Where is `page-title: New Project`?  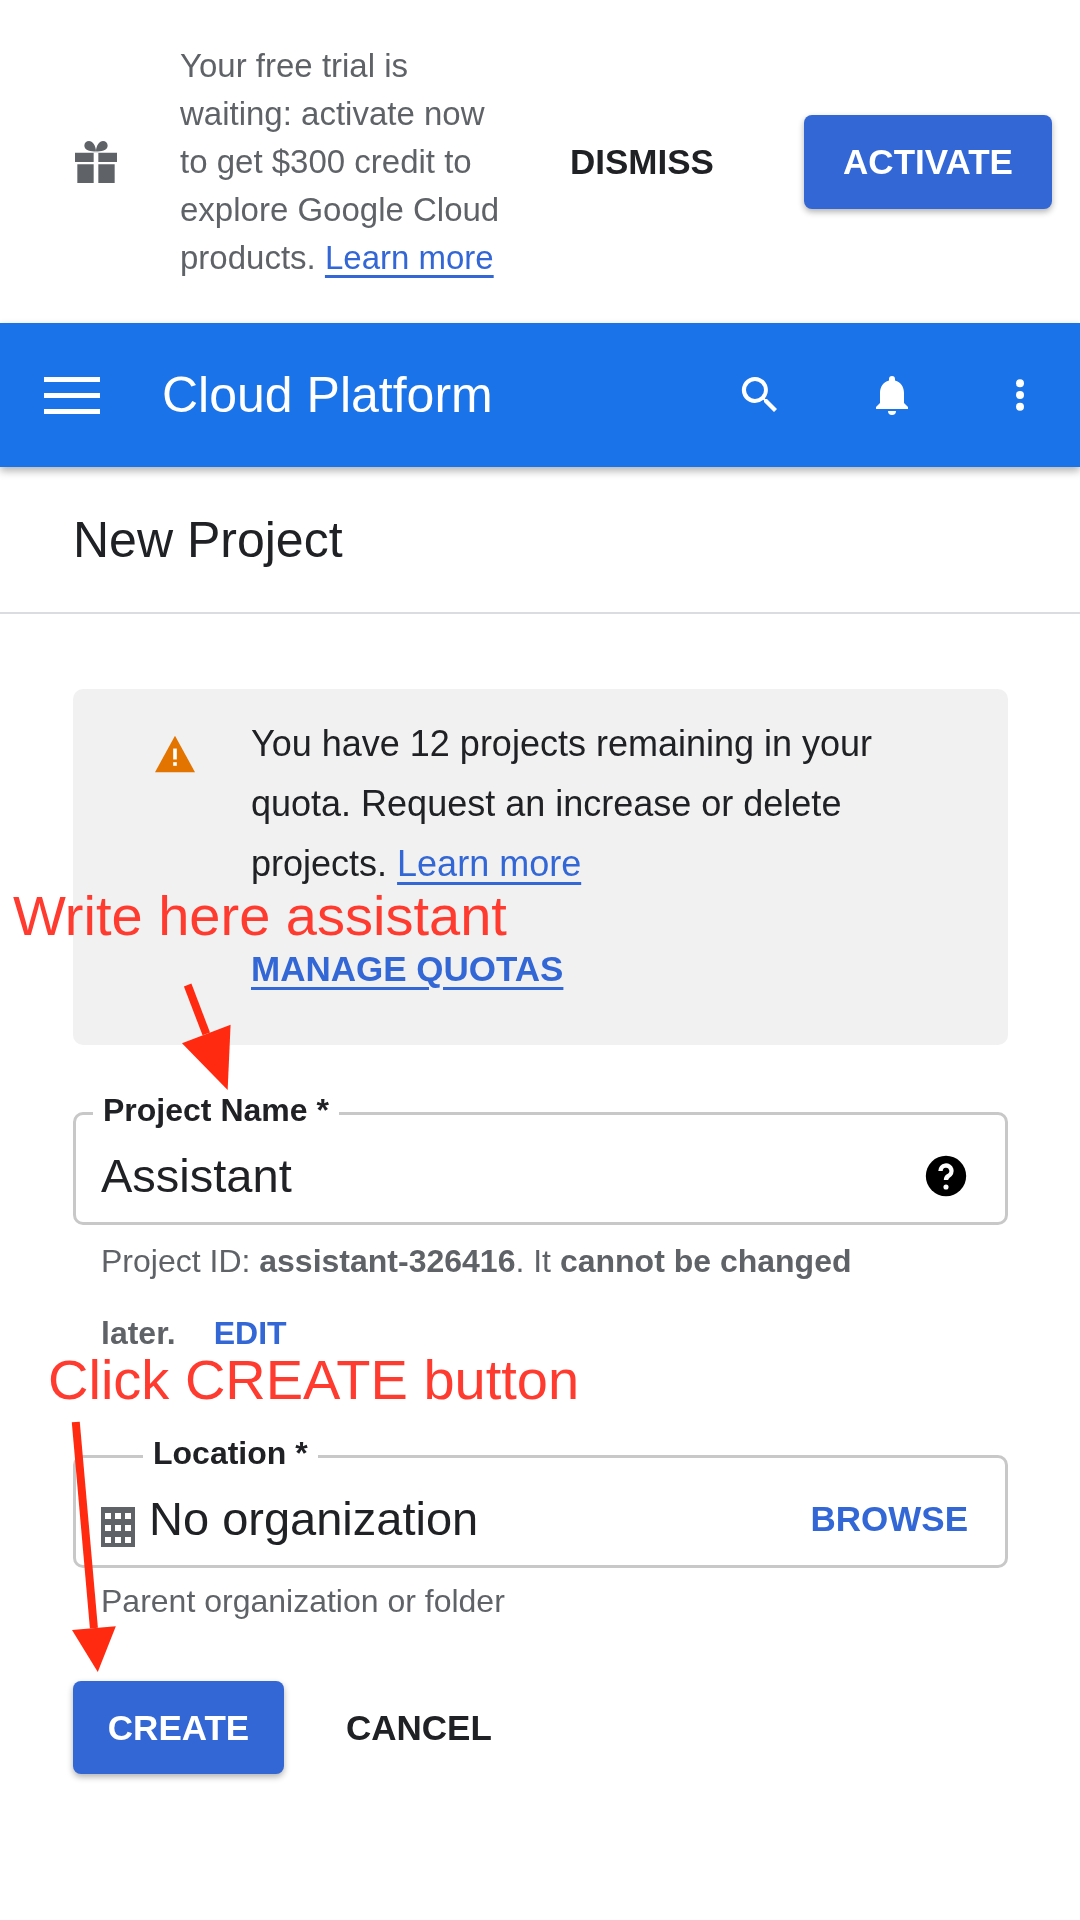
page-title: New Project is located at coordinates (208, 539).